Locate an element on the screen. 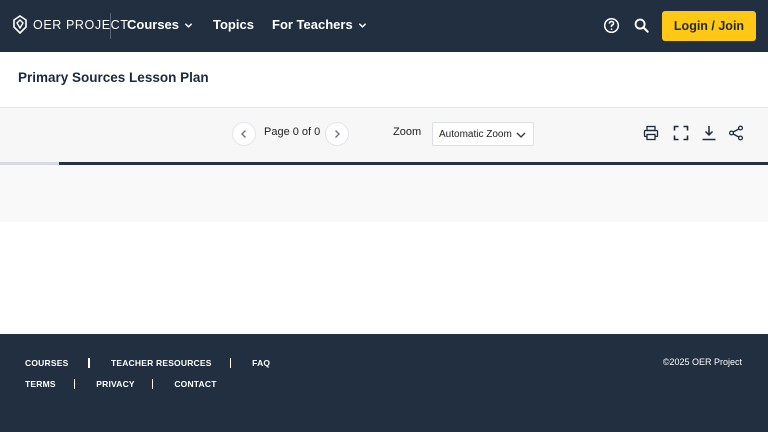 The width and height of the screenshot is (768, 432). copyright-text: ©2025 OER Project is located at coordinates (702, 362).